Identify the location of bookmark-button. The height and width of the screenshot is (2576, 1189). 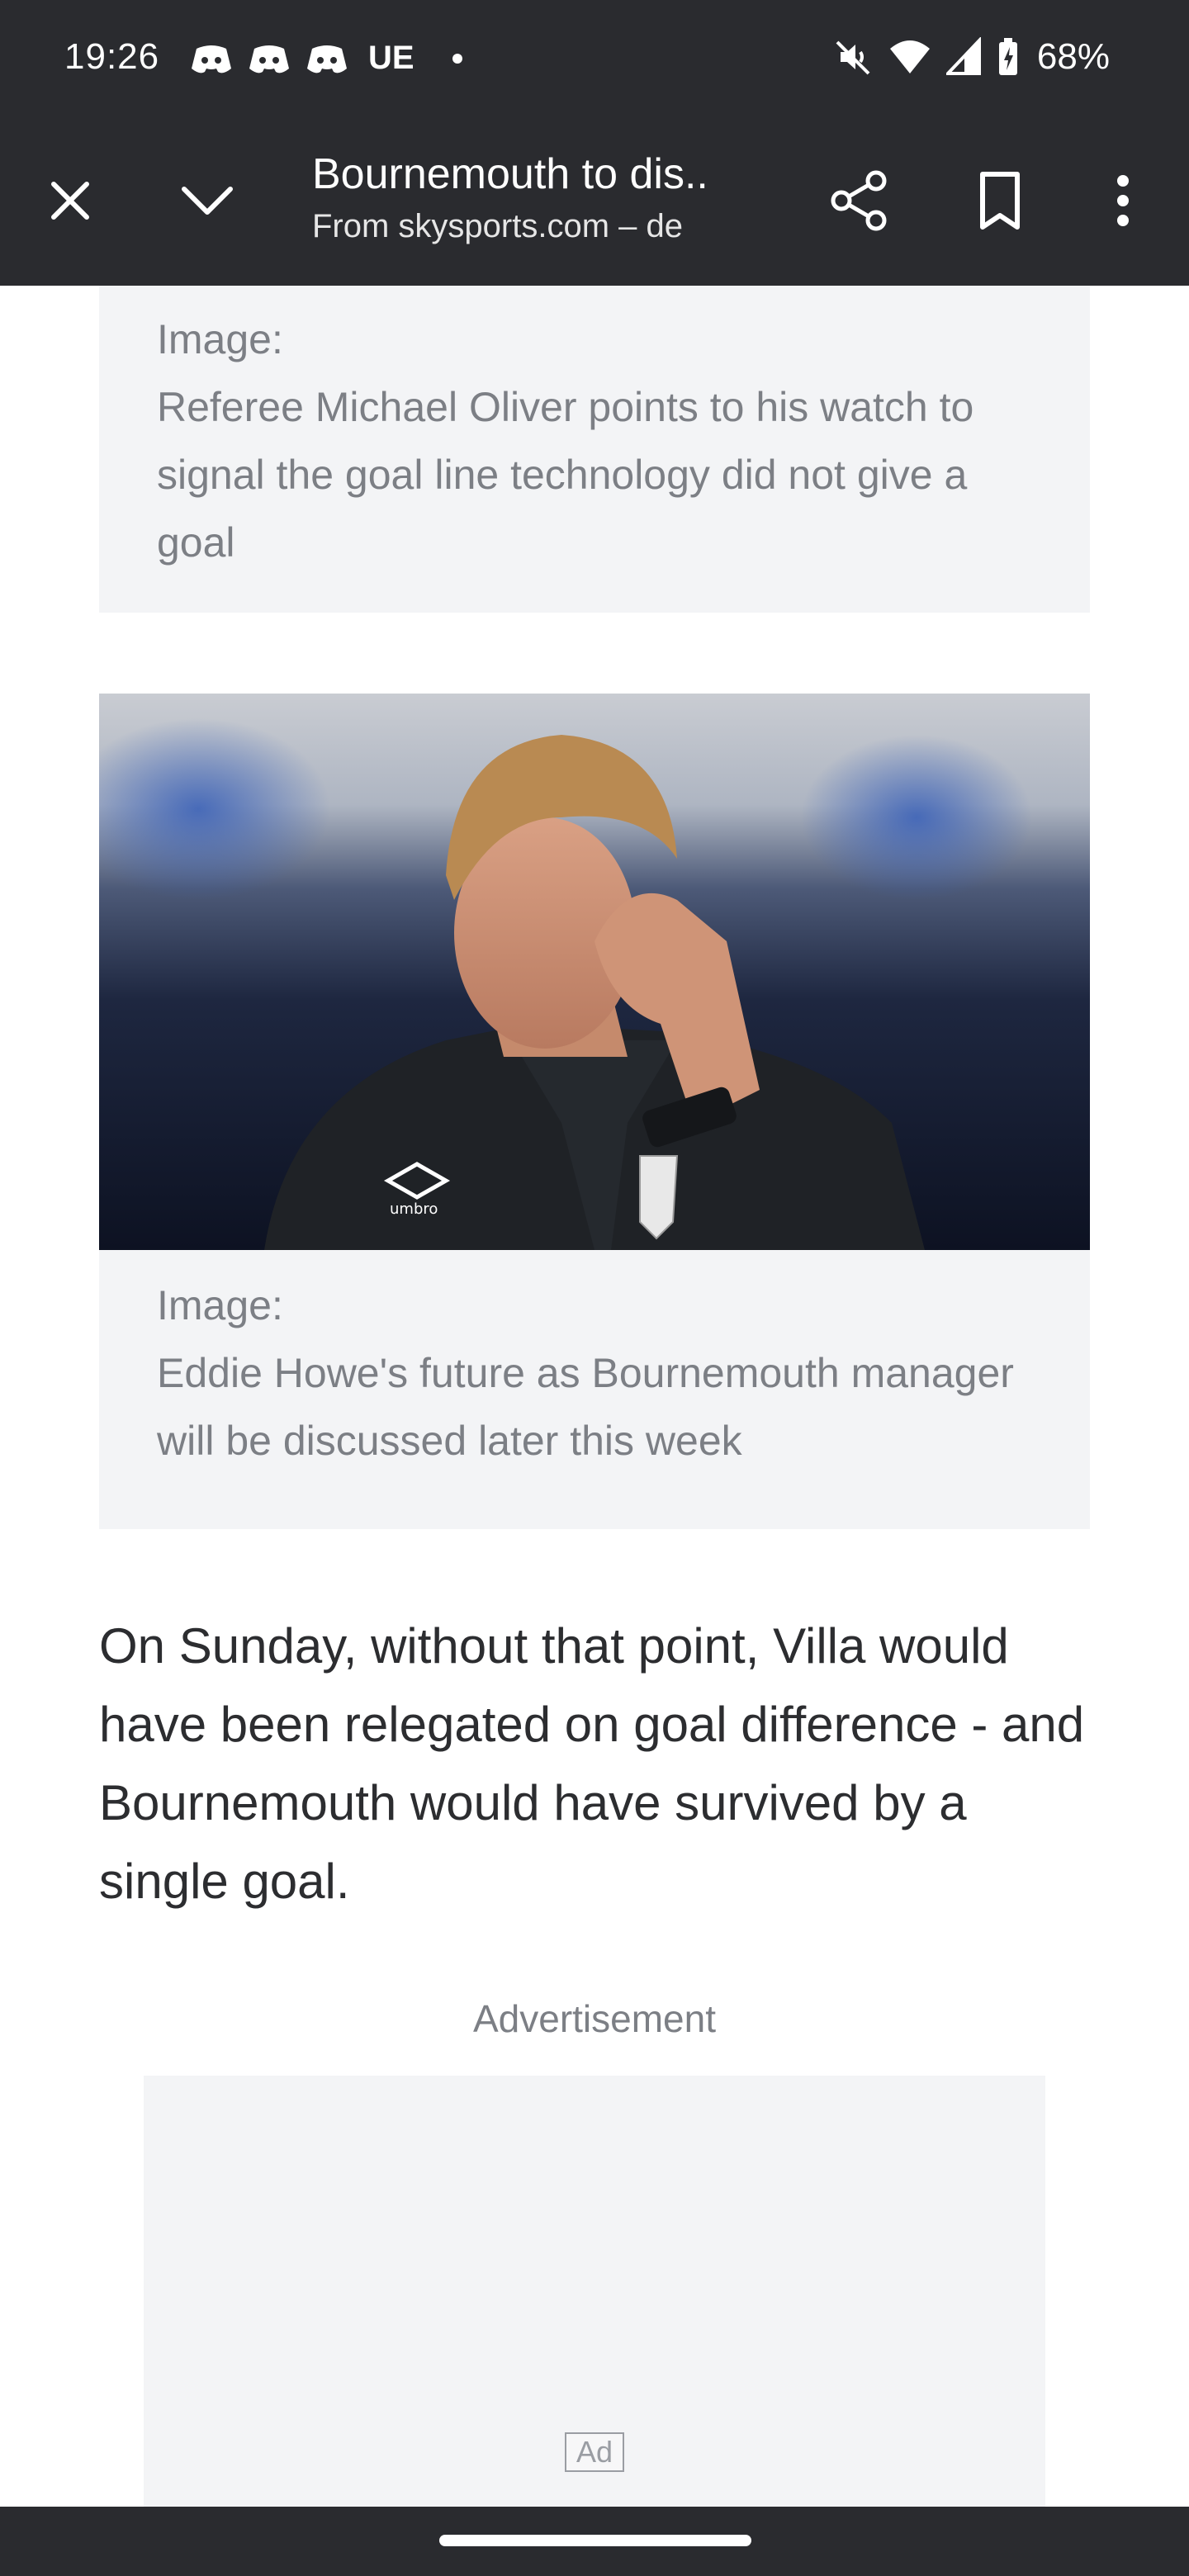
(1000, 201).